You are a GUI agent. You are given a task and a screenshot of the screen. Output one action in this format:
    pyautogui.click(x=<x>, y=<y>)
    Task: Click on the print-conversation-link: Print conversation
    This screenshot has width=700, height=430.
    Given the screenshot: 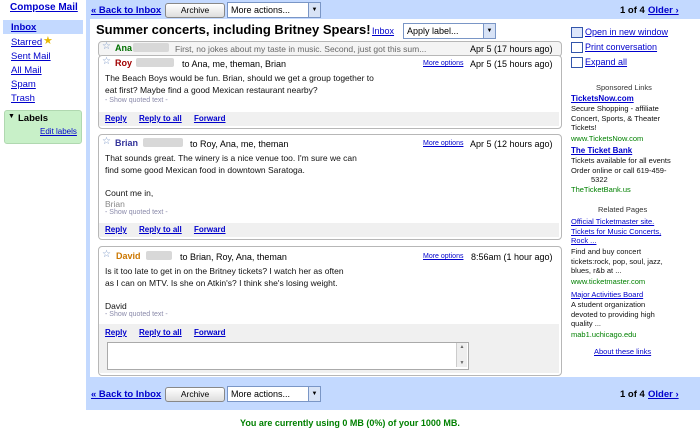 What is the action you would take?
    pyautogui.click(x=621, y=47)
    